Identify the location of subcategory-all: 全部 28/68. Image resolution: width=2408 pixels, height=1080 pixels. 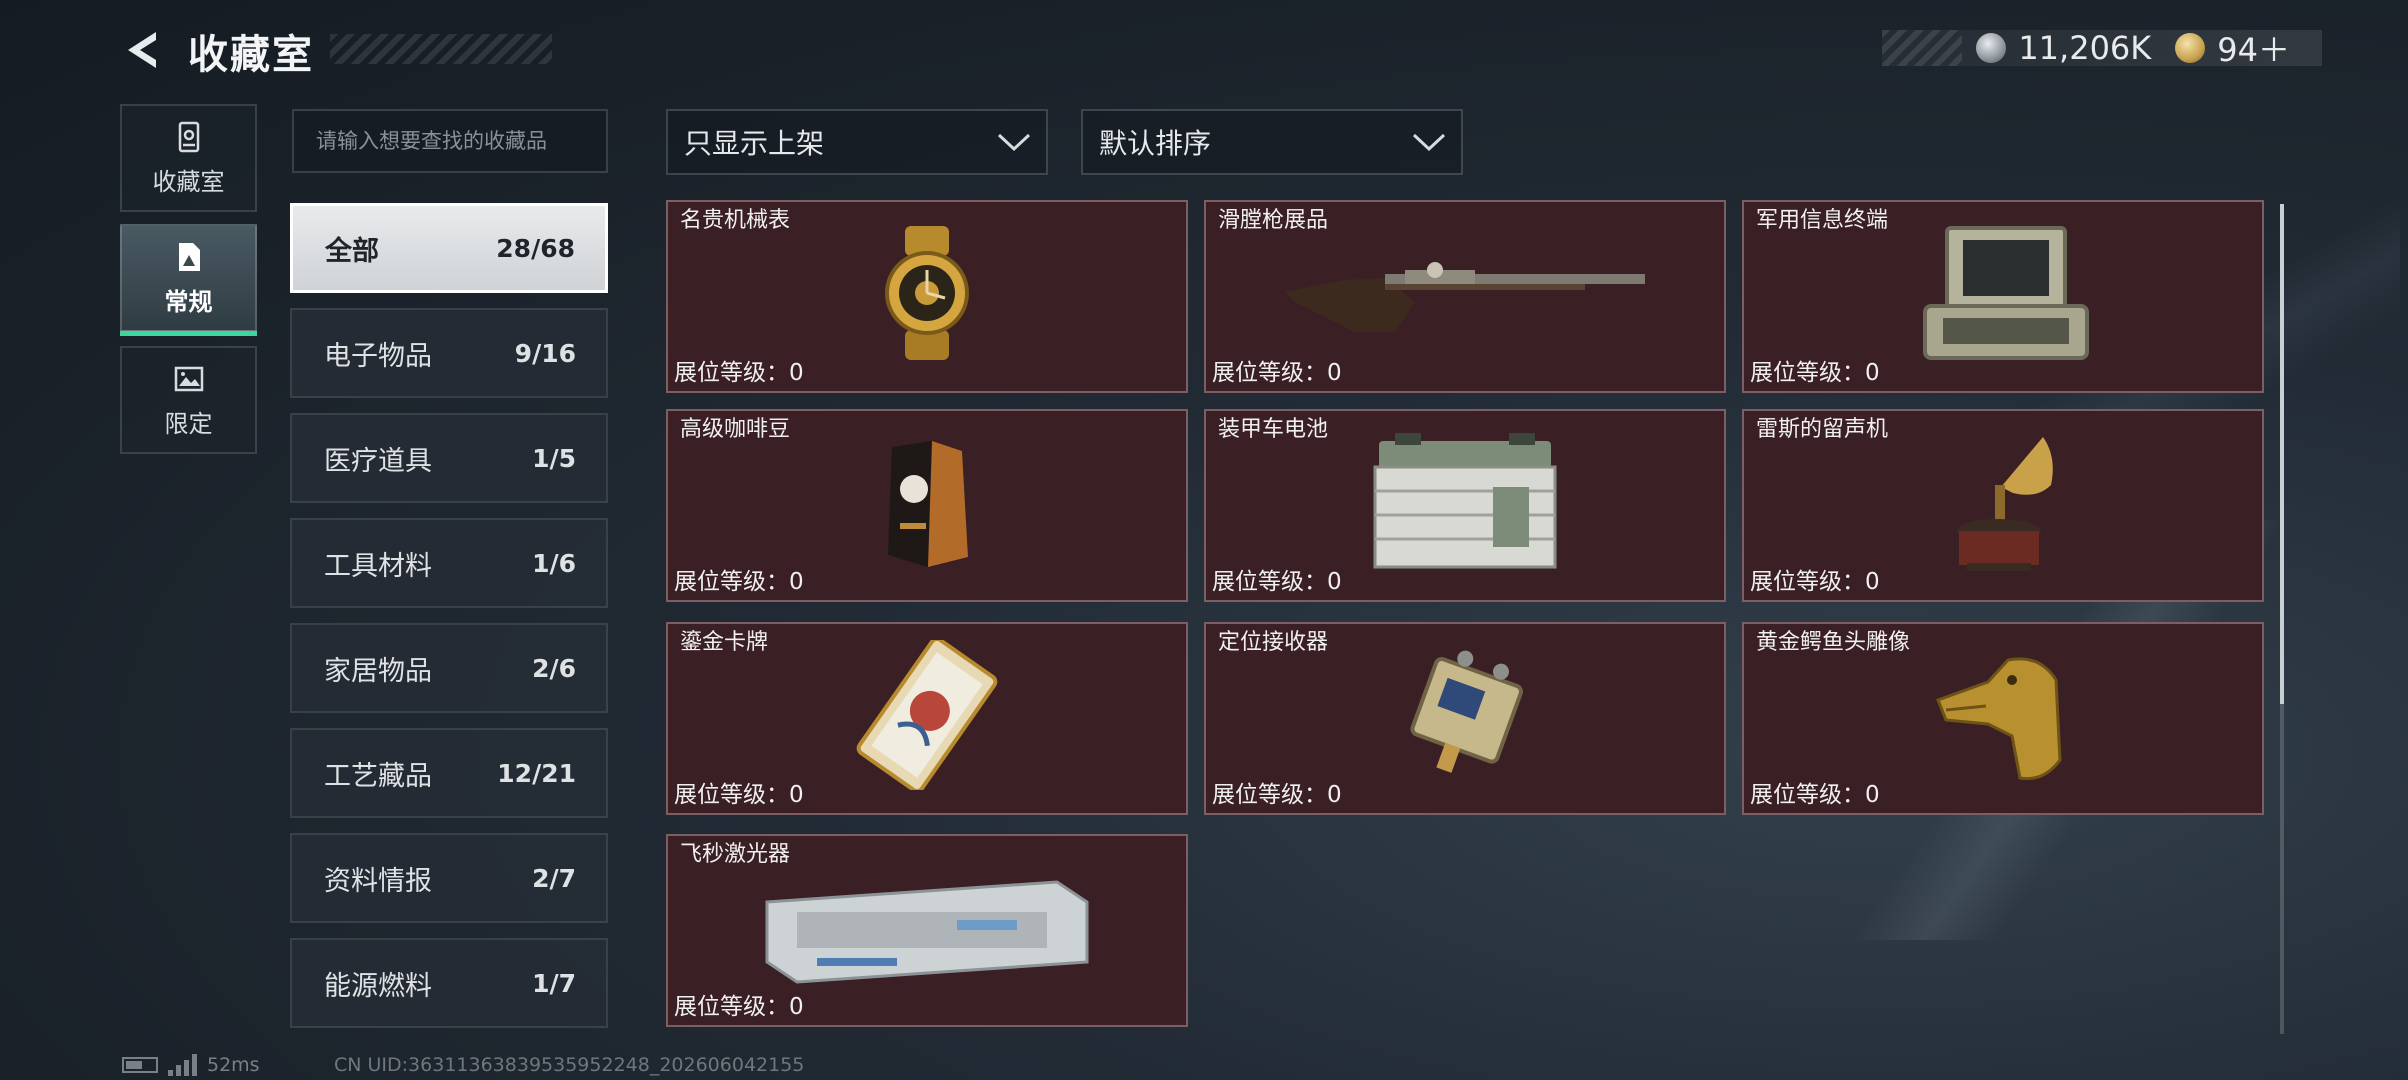
(449, 248).